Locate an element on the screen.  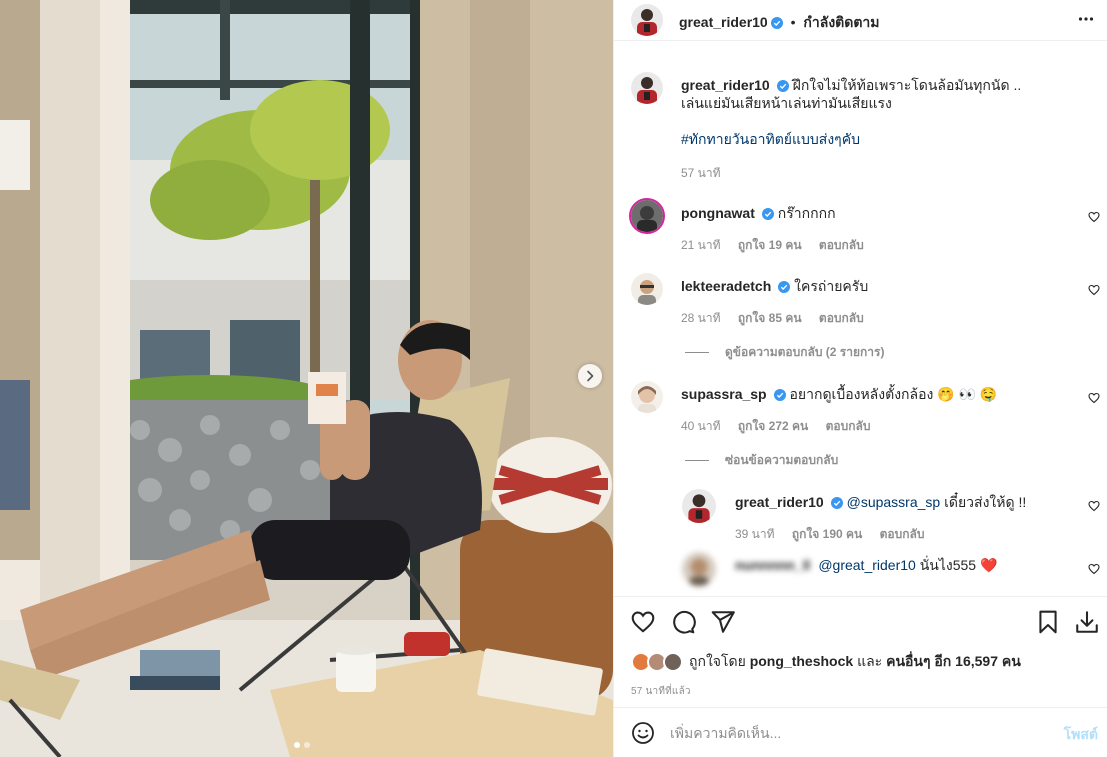
bookmark-icon is located at coordinates (1048, 622).